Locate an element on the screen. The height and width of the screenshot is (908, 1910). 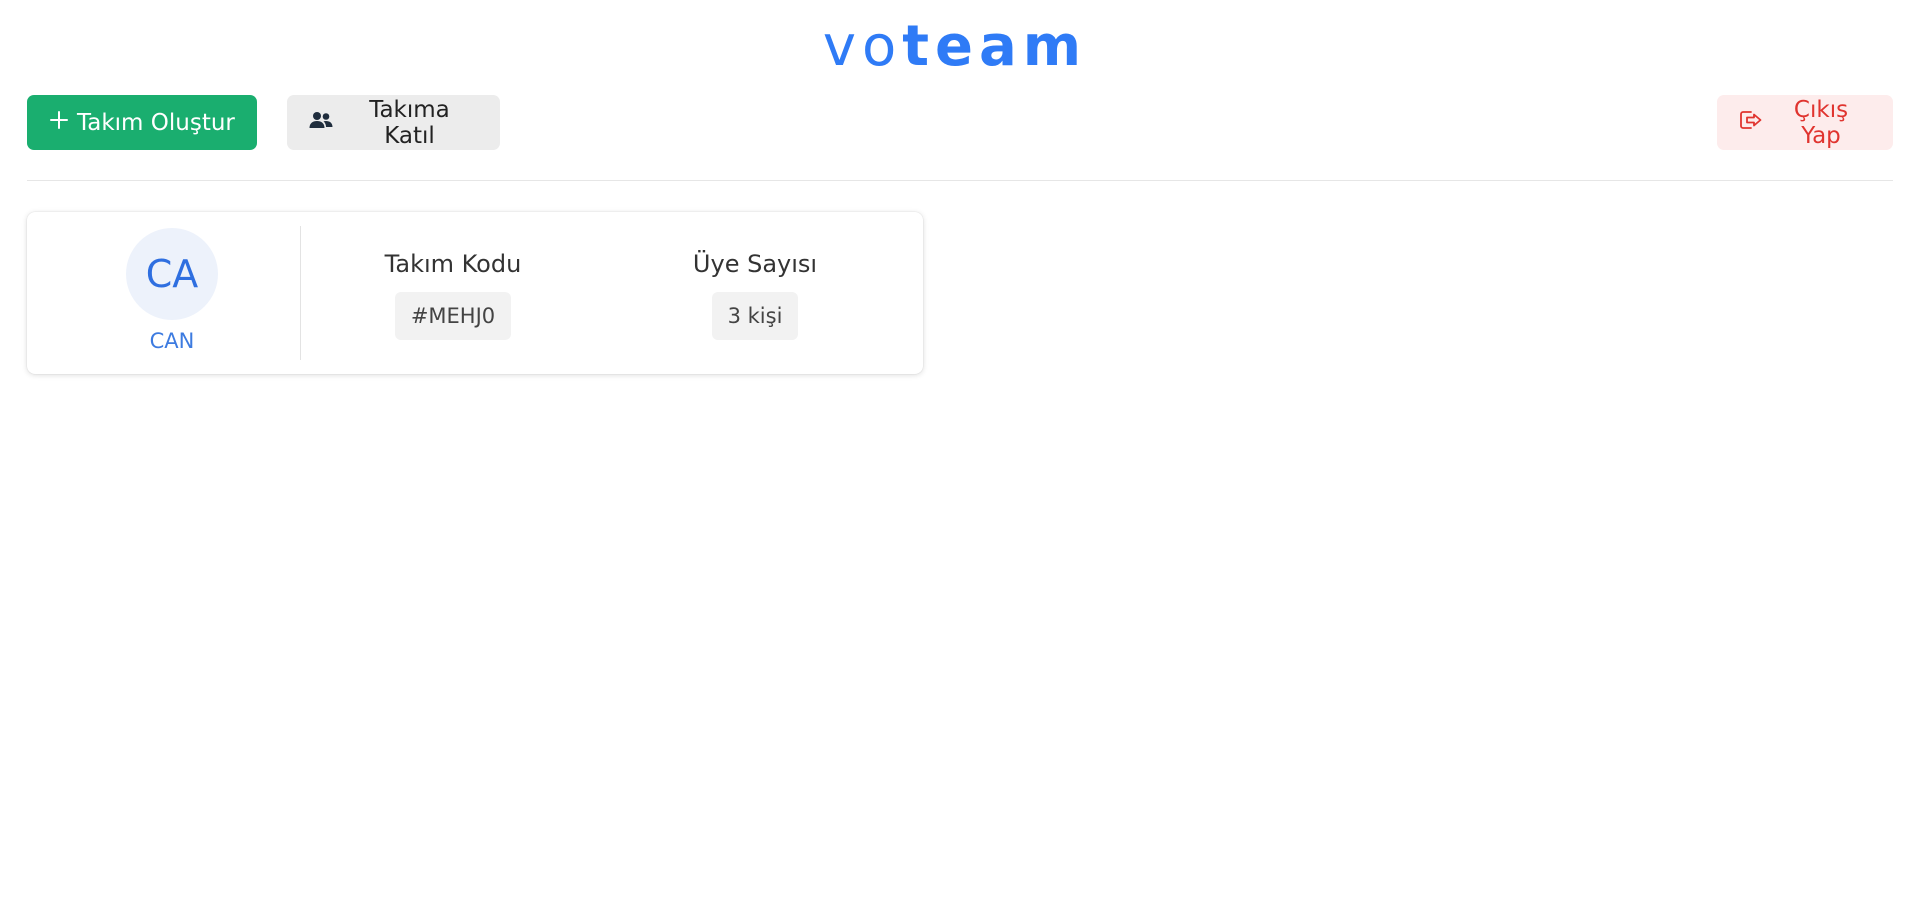
app-logo: voteam is located at coordinates (955, 47).